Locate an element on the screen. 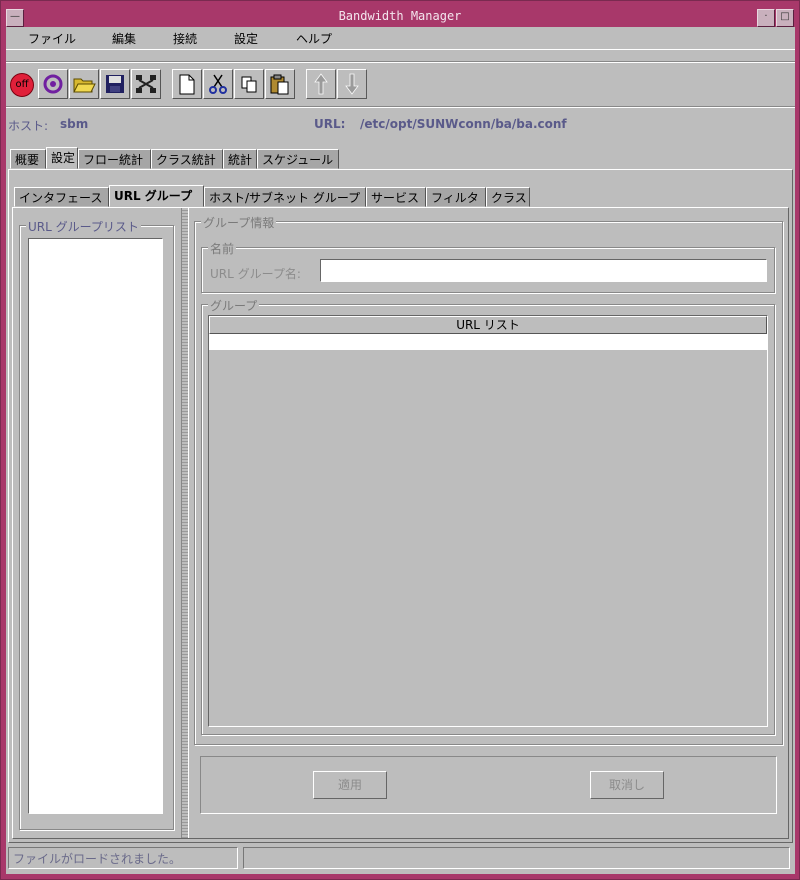  url-group-listbox is located at coordinates (95, 526).